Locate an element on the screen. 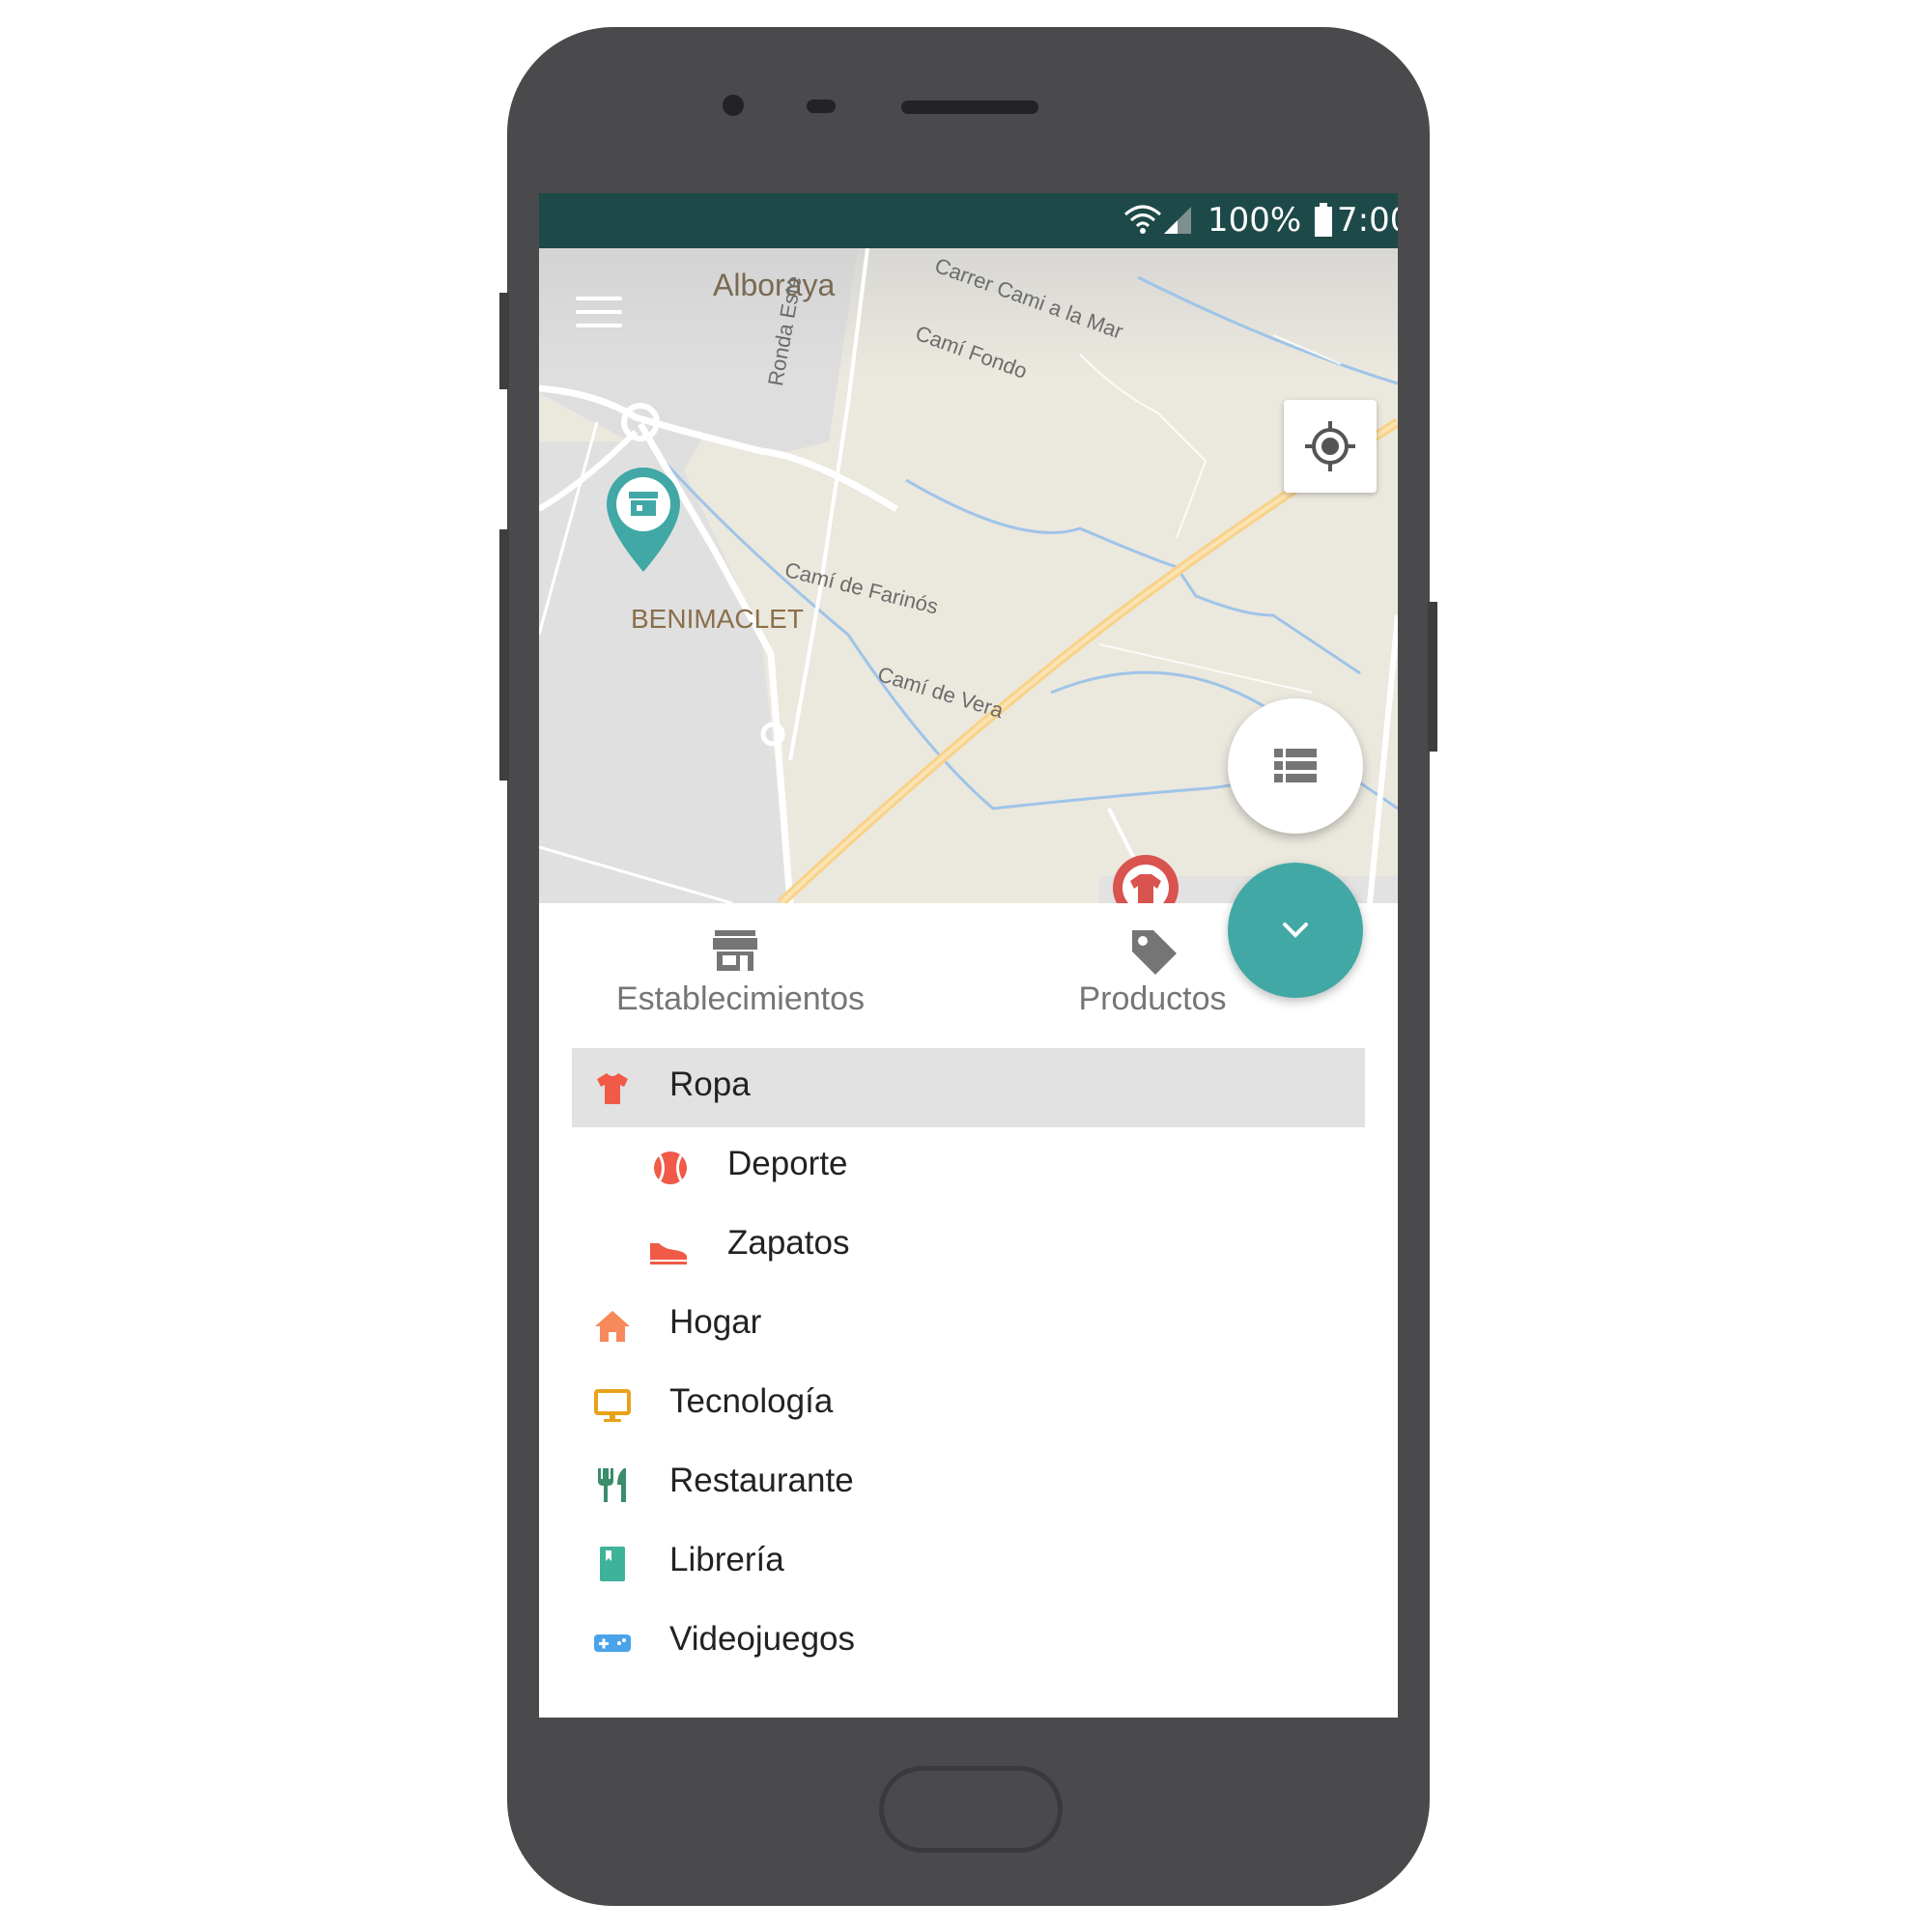 The image size is (1932, 1932). monitor-icon is located at coordinates (612, 1405).